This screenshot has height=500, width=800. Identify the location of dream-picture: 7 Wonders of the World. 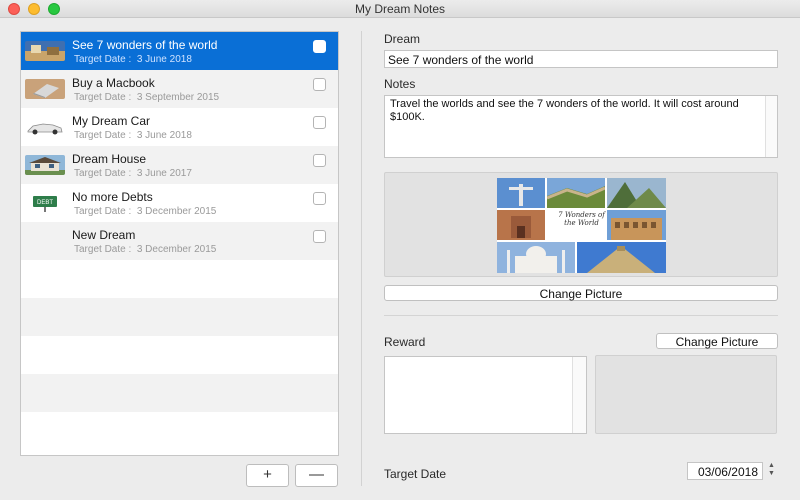
(581, 225).